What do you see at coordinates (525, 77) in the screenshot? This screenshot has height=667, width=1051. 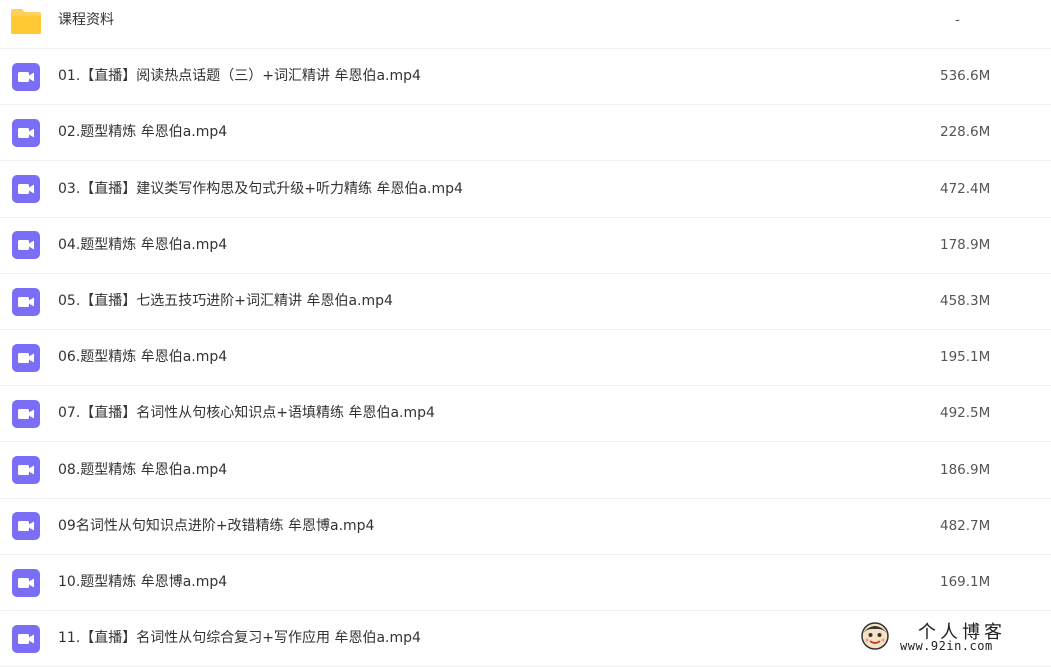 I see `file-row: 01.【直播】阅读热点话题（三）+词汇精讲 牟恩伯a.mp4 536.6M` at bounding box center [525, 77].